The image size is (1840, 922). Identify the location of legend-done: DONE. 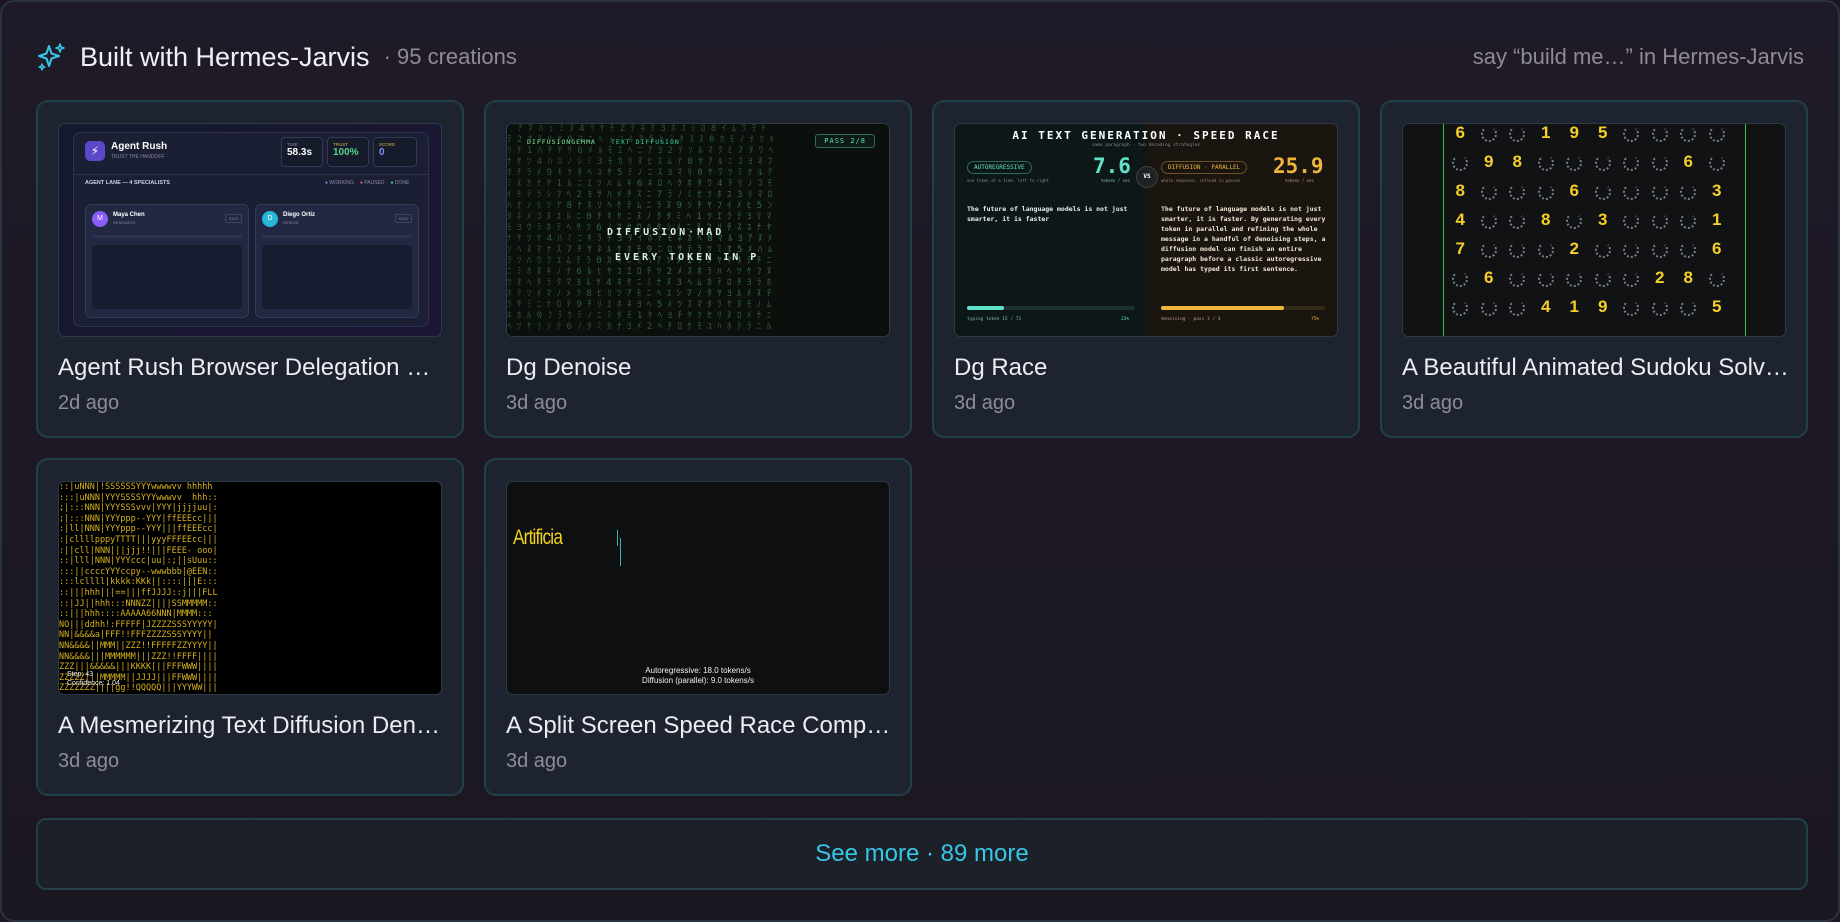
(402, 183).